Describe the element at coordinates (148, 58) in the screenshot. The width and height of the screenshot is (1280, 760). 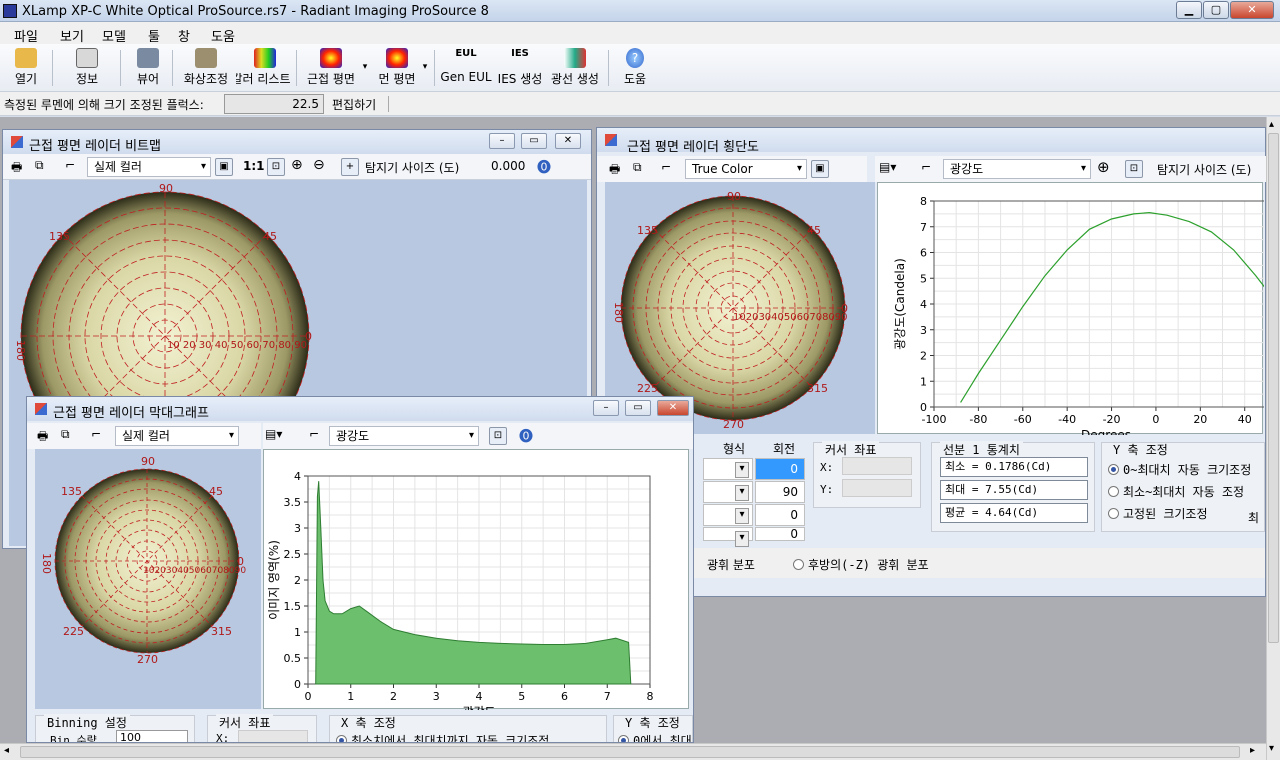
I see `viewer-icon` at that location.